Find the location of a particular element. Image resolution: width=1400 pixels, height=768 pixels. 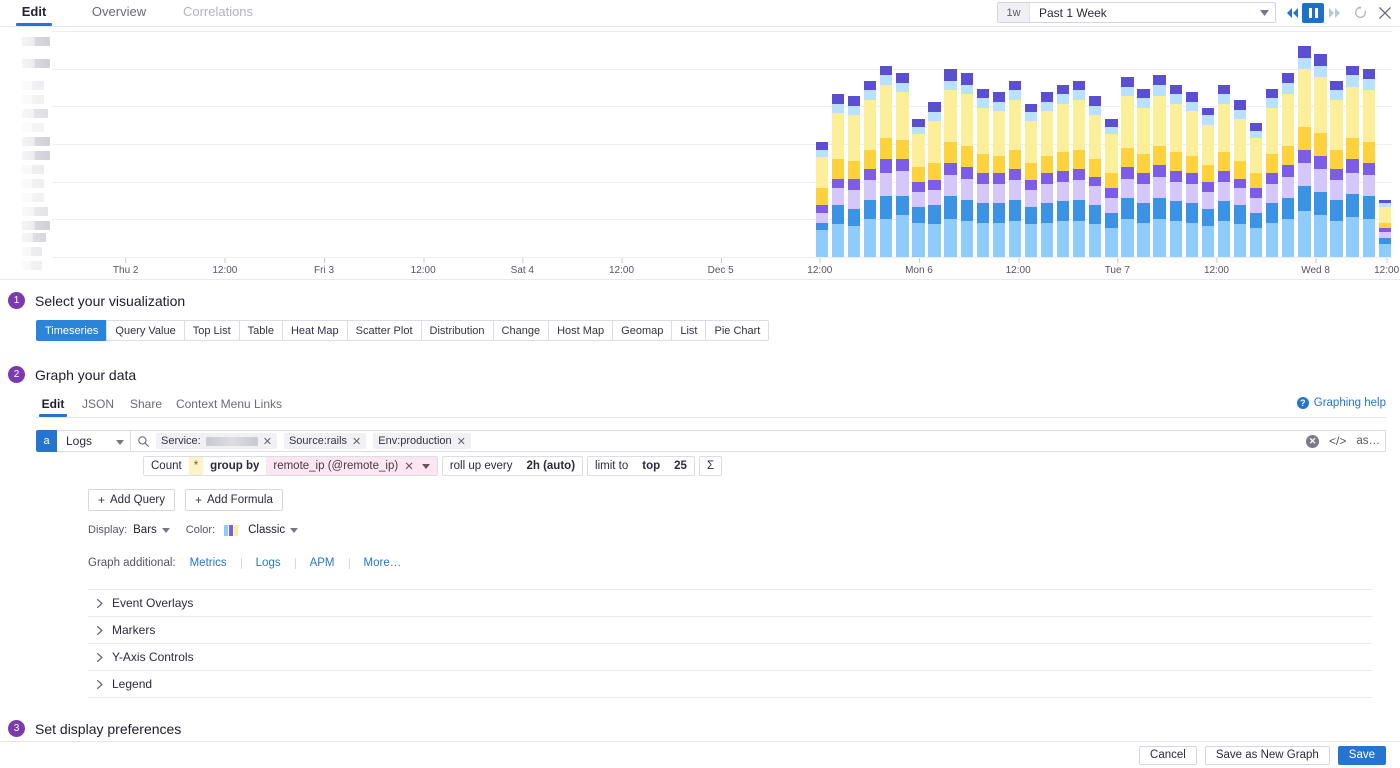

rollup-value: 2h (auto) is located at coordinates (550, 466).